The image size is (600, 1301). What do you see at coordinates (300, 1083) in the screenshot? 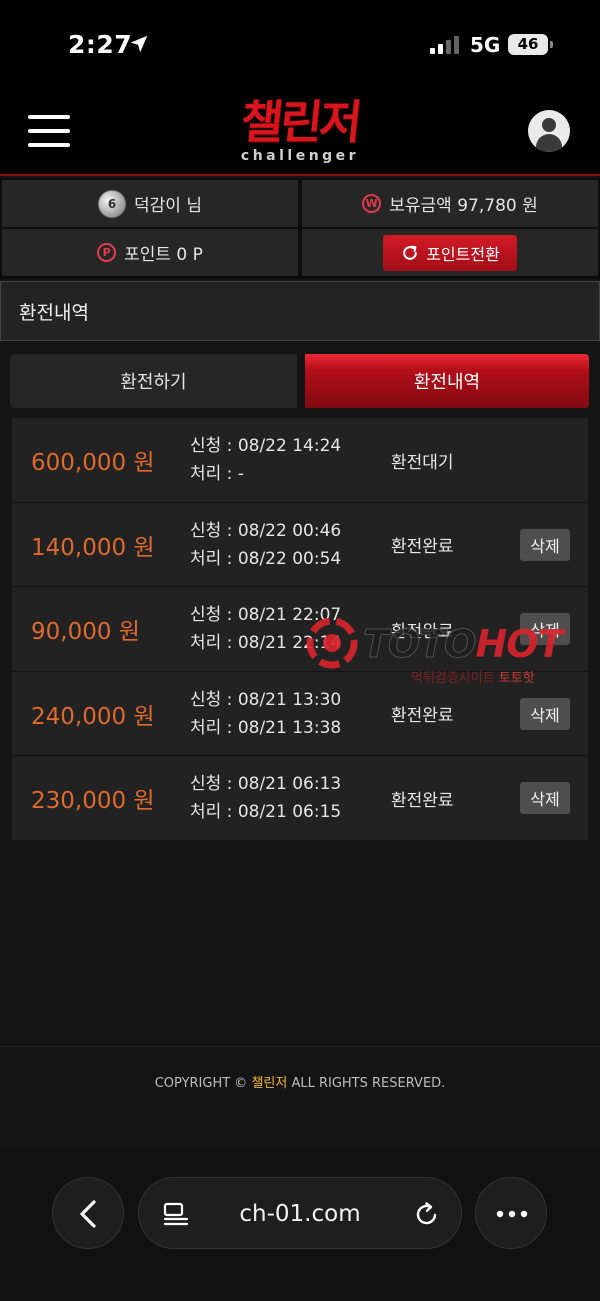
I see `copyright-text: COPYRIGHT © 챌린저 ALL RIGHTS RESERVED.` at bounding box center [300, 1083].